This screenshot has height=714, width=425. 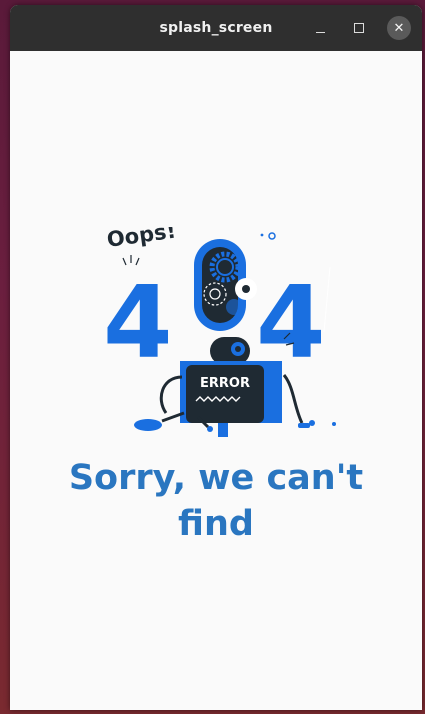 I want to click on gear-icon-white, so click(x=246, y=289).